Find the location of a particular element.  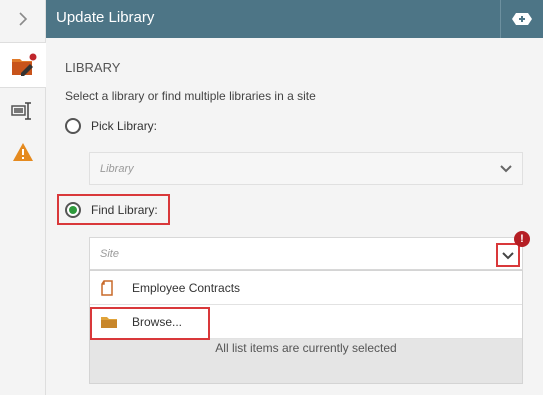

site-dropdown-toggle is located at coordinates (508, 255).